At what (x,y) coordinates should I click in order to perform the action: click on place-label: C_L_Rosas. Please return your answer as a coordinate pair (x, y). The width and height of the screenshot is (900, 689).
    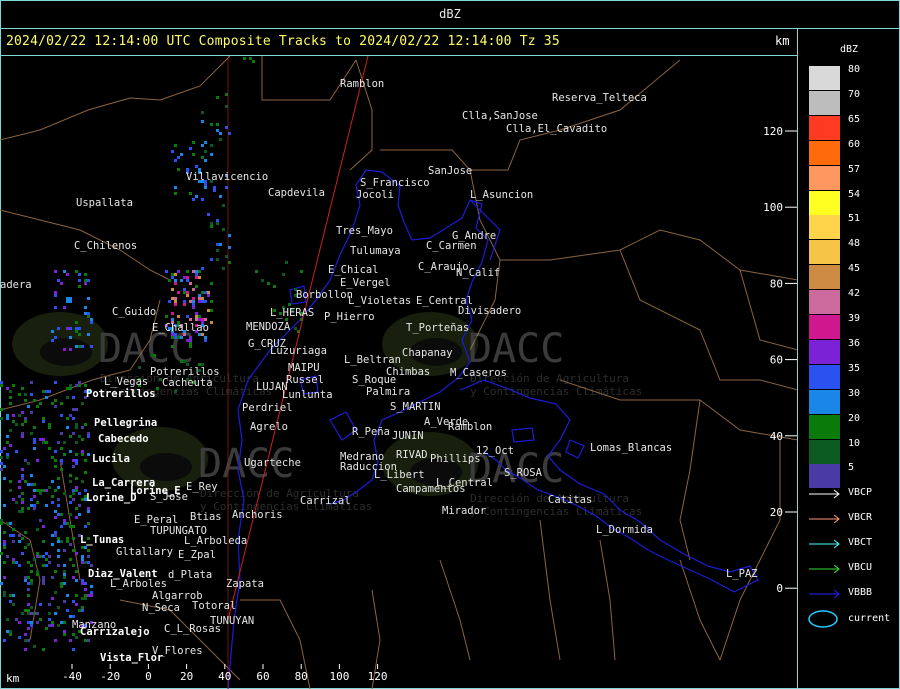
    Looking at the image, I should click on (192, 629).